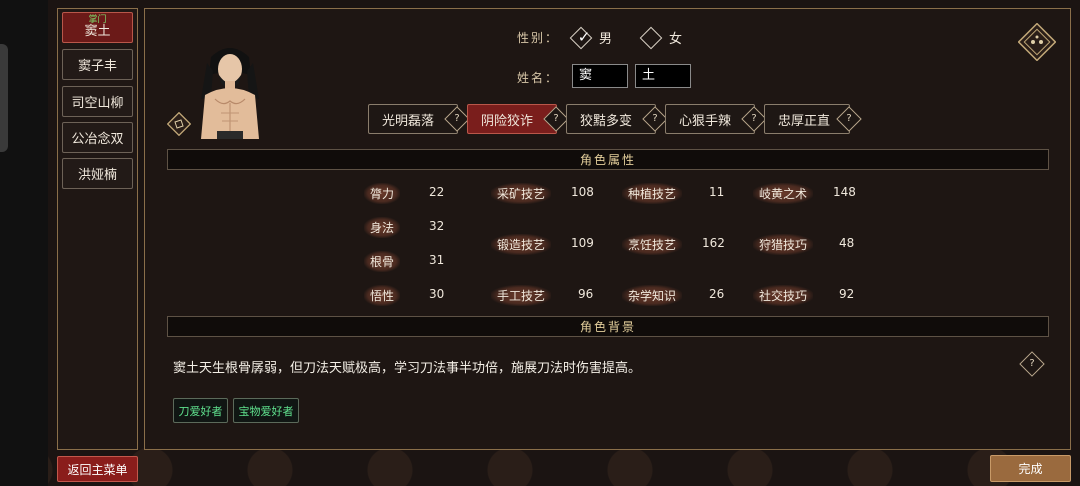  I want to click on gender-option-label: 男, so click(606, 39).